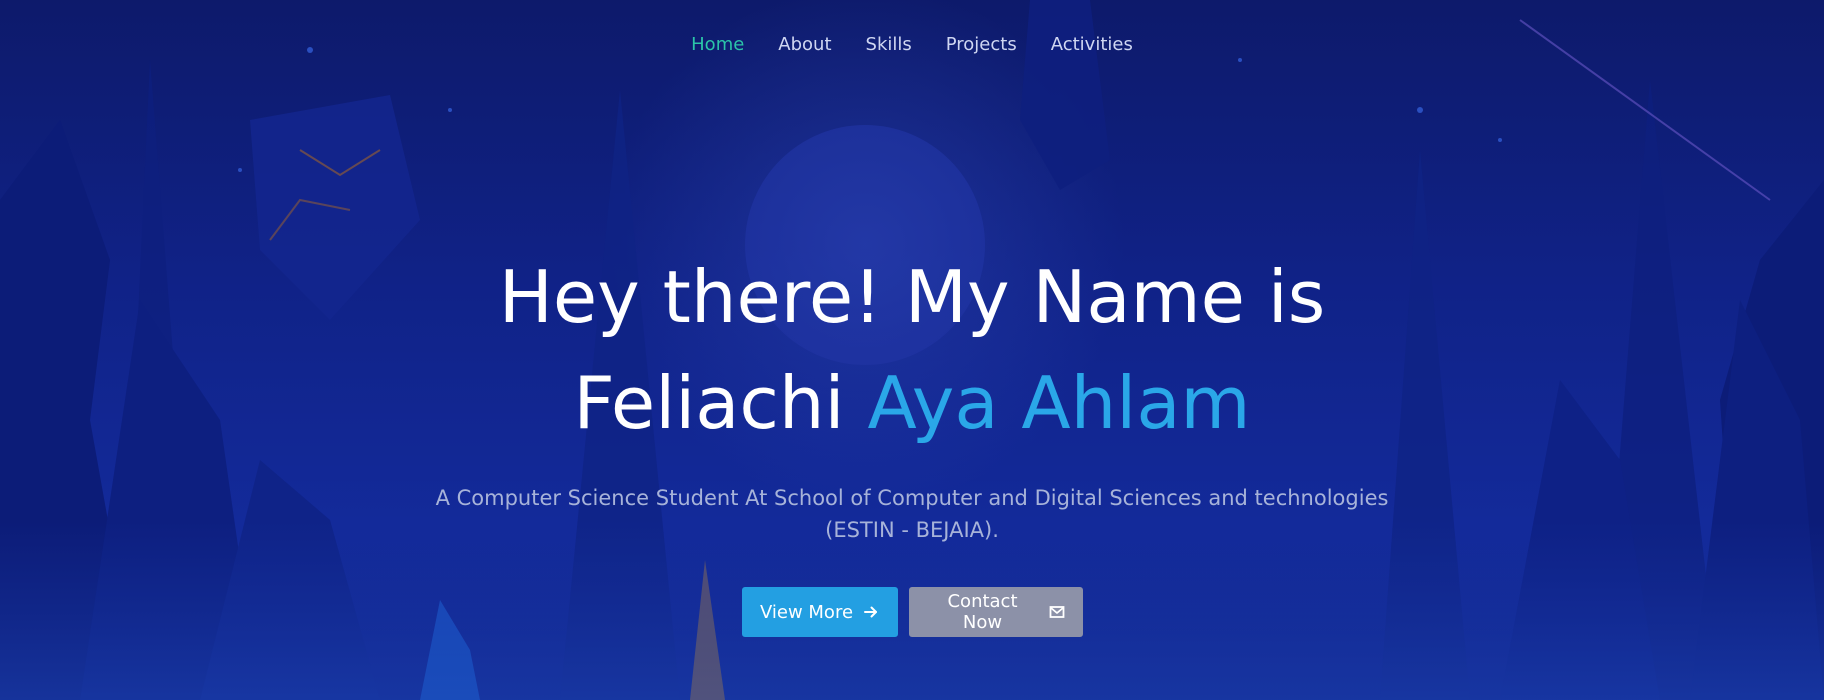  What do you see at coordinates (889, 44) in the screenshot?
I see `nav-link-skills: Skills` at bounding box center [889, 44].